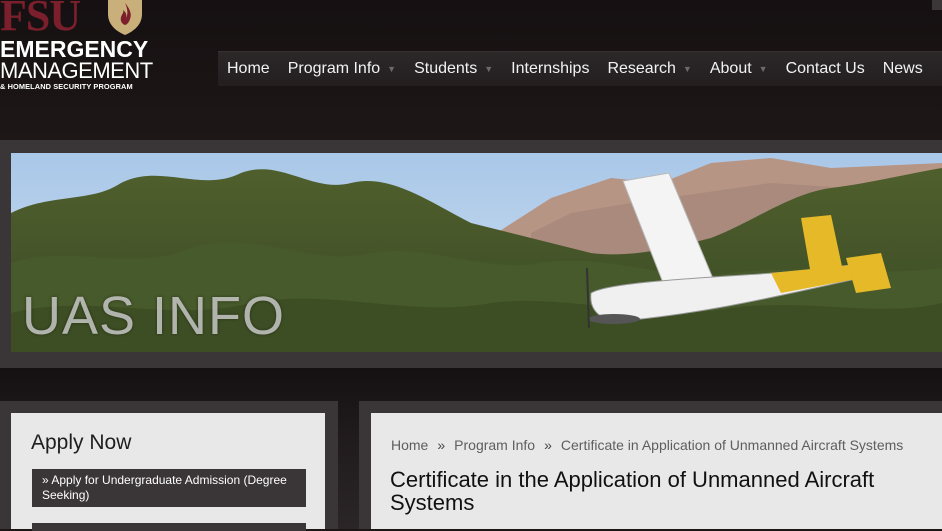  Describe the element at coordinates (66, 86) in the screenshot. I see `logo-line-program: & HOMELAND SECURITY PROGRAM` at that location.